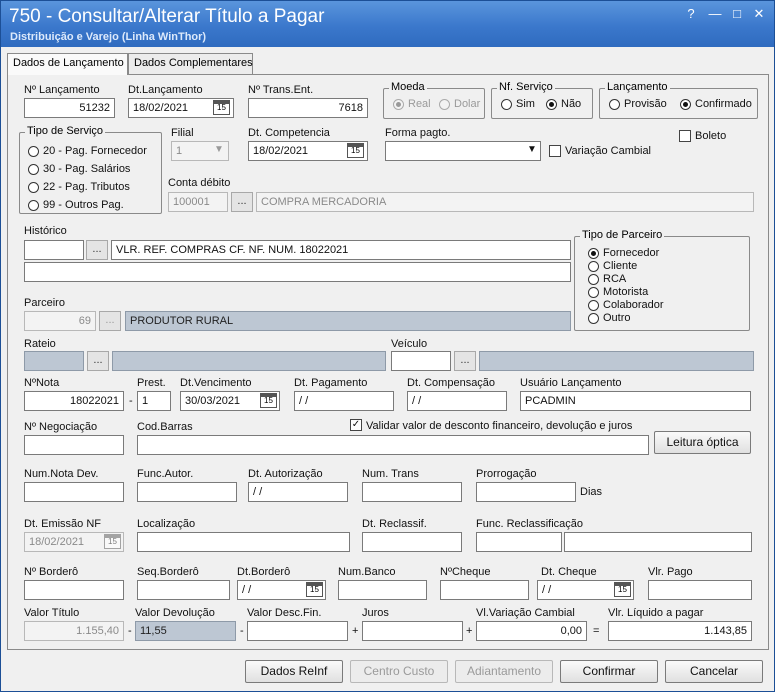  I want to click on dt-compensacao-input: / /, so click(457, 401).